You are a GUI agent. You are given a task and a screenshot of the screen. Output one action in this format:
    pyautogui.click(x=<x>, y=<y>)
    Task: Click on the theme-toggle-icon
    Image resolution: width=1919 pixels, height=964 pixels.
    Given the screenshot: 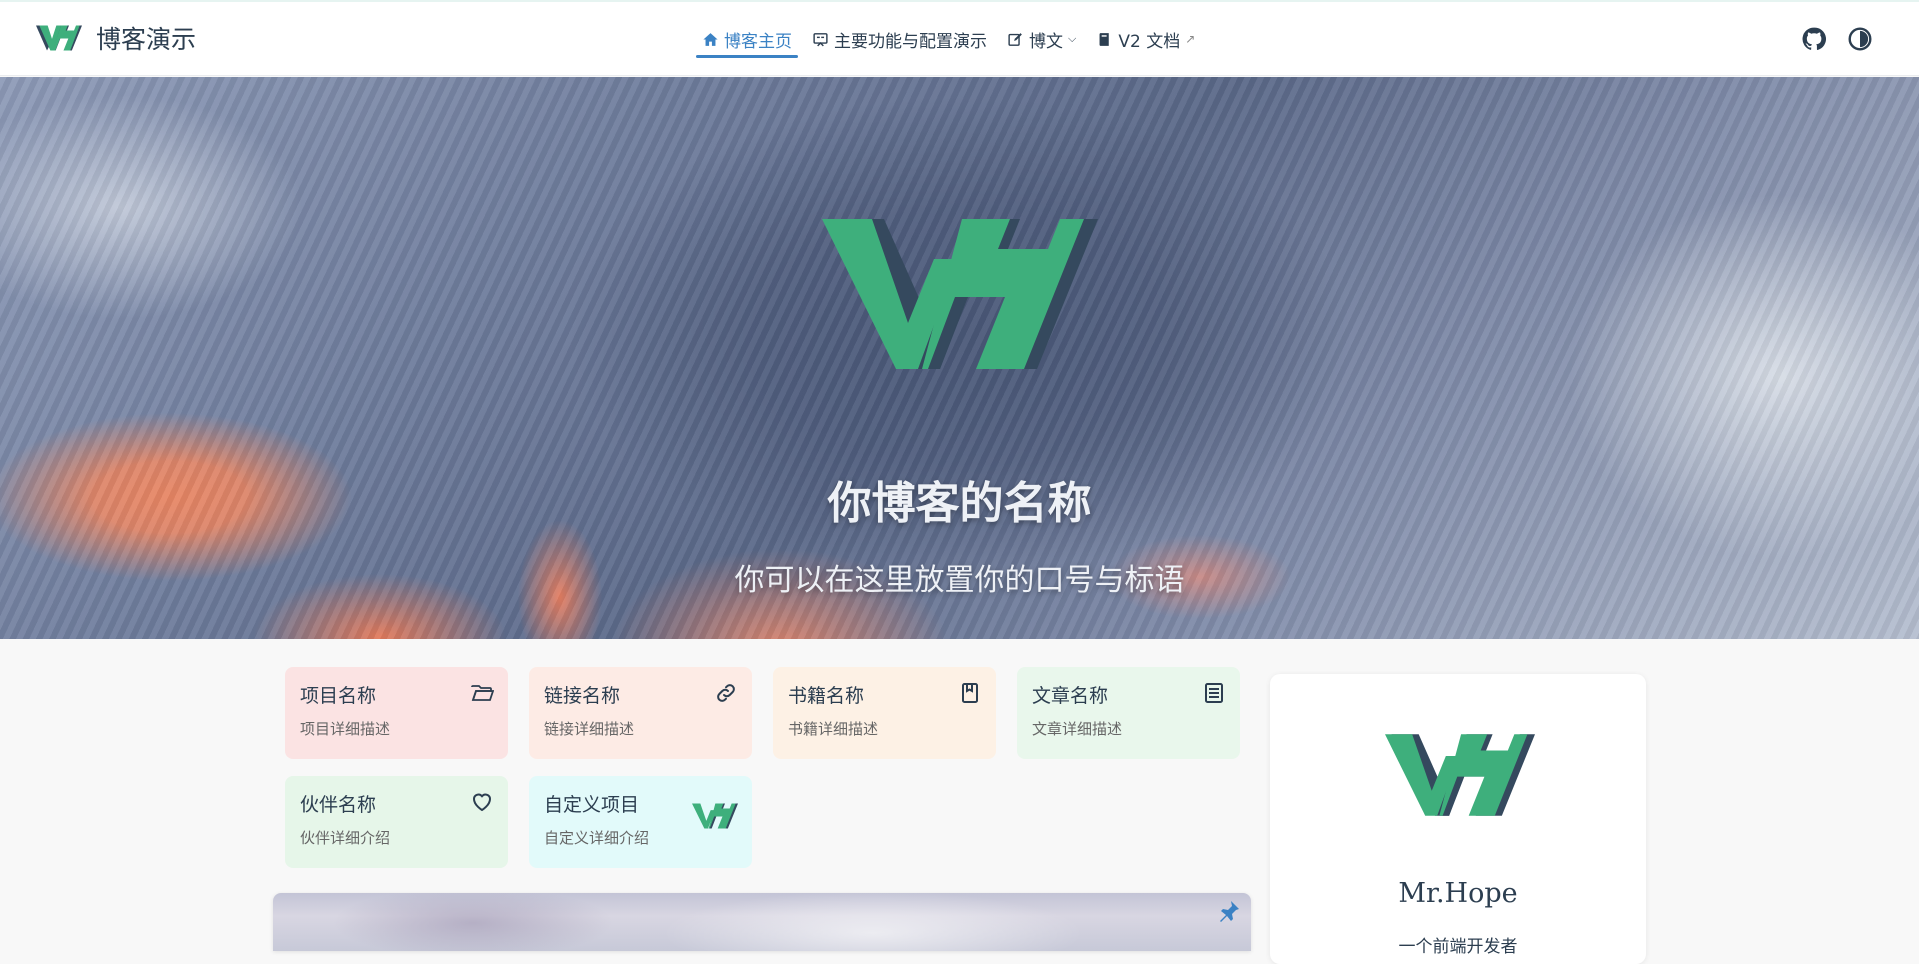 What is the action you would take?
    pyautogui.click(x=1860, y=39)
    